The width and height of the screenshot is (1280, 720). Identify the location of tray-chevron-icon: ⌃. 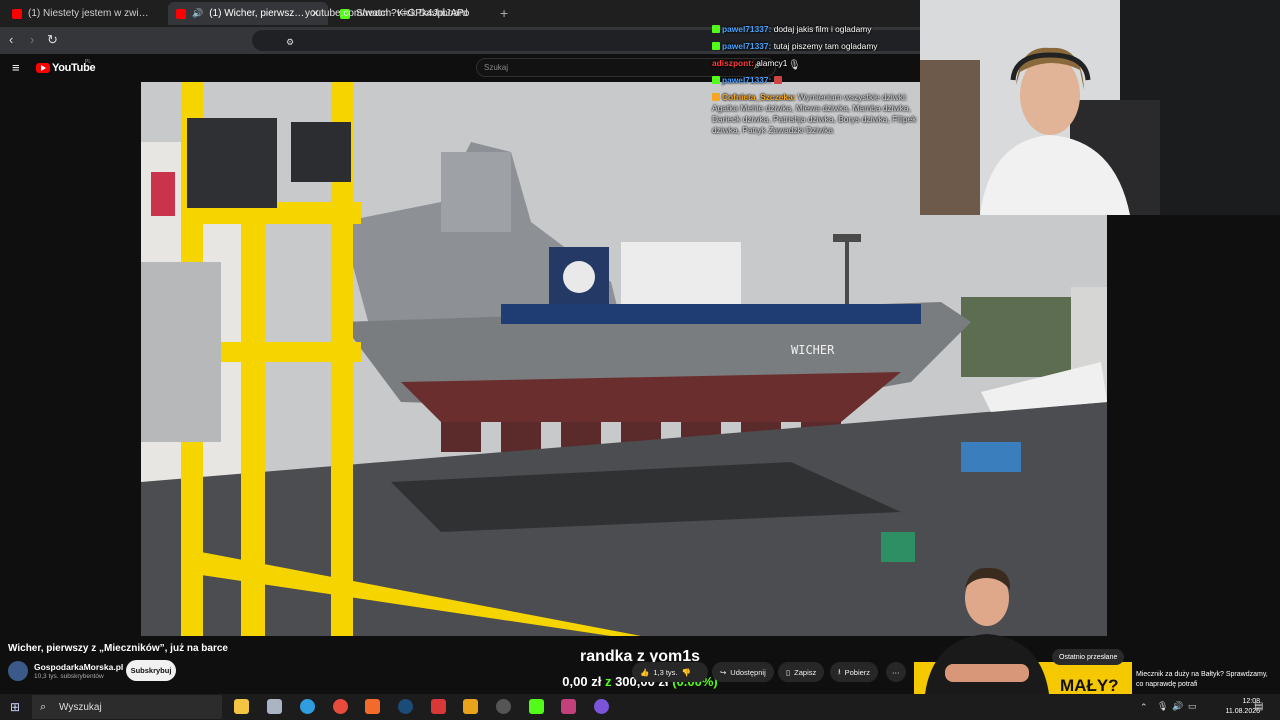
(1144, 707).